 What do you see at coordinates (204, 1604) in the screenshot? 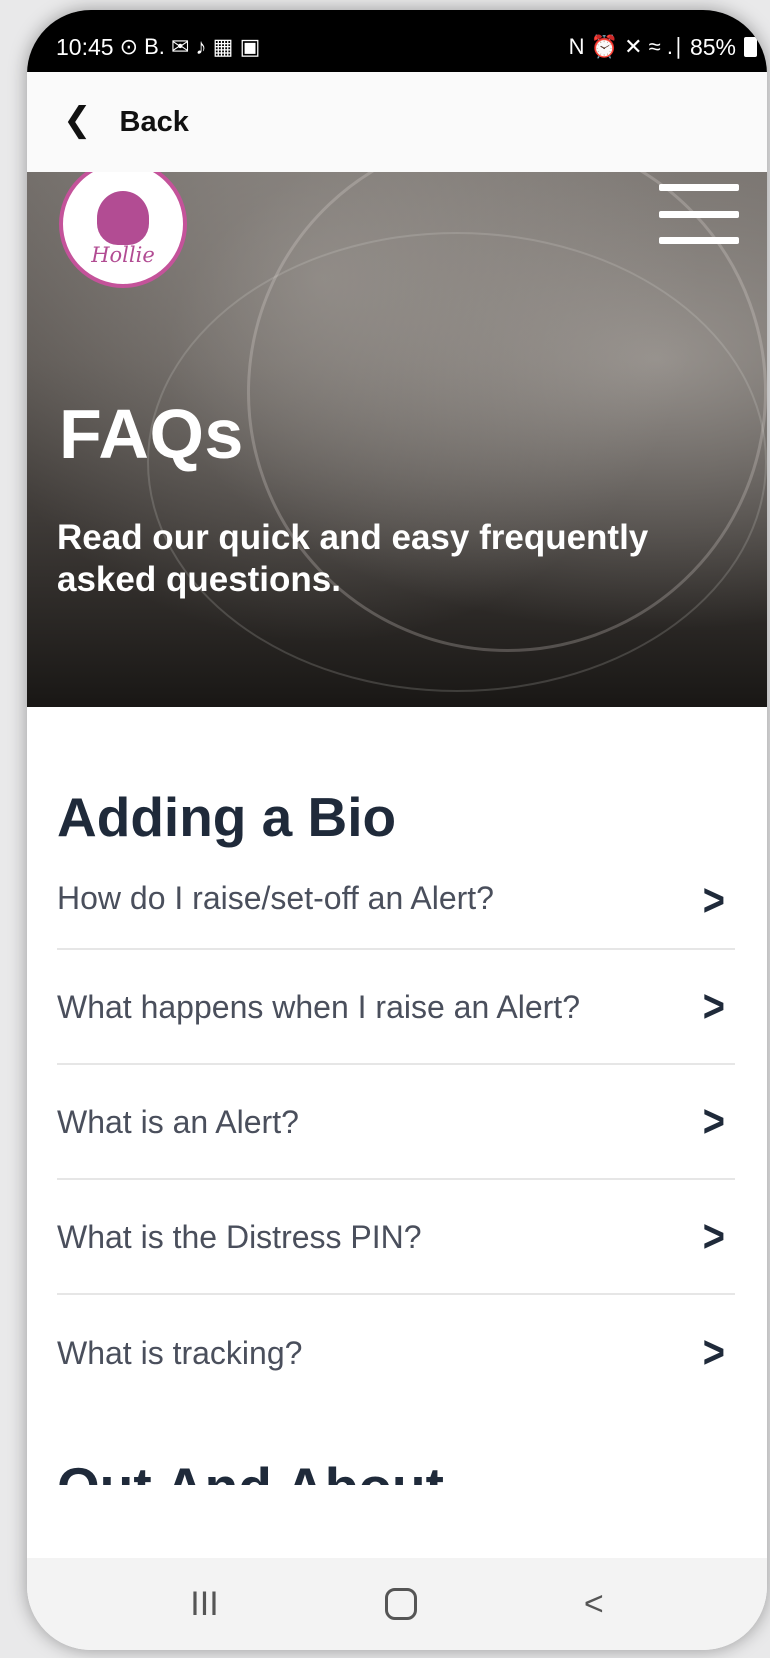
I see `recent-apps-button: III` at bounding box center [204, 1604].